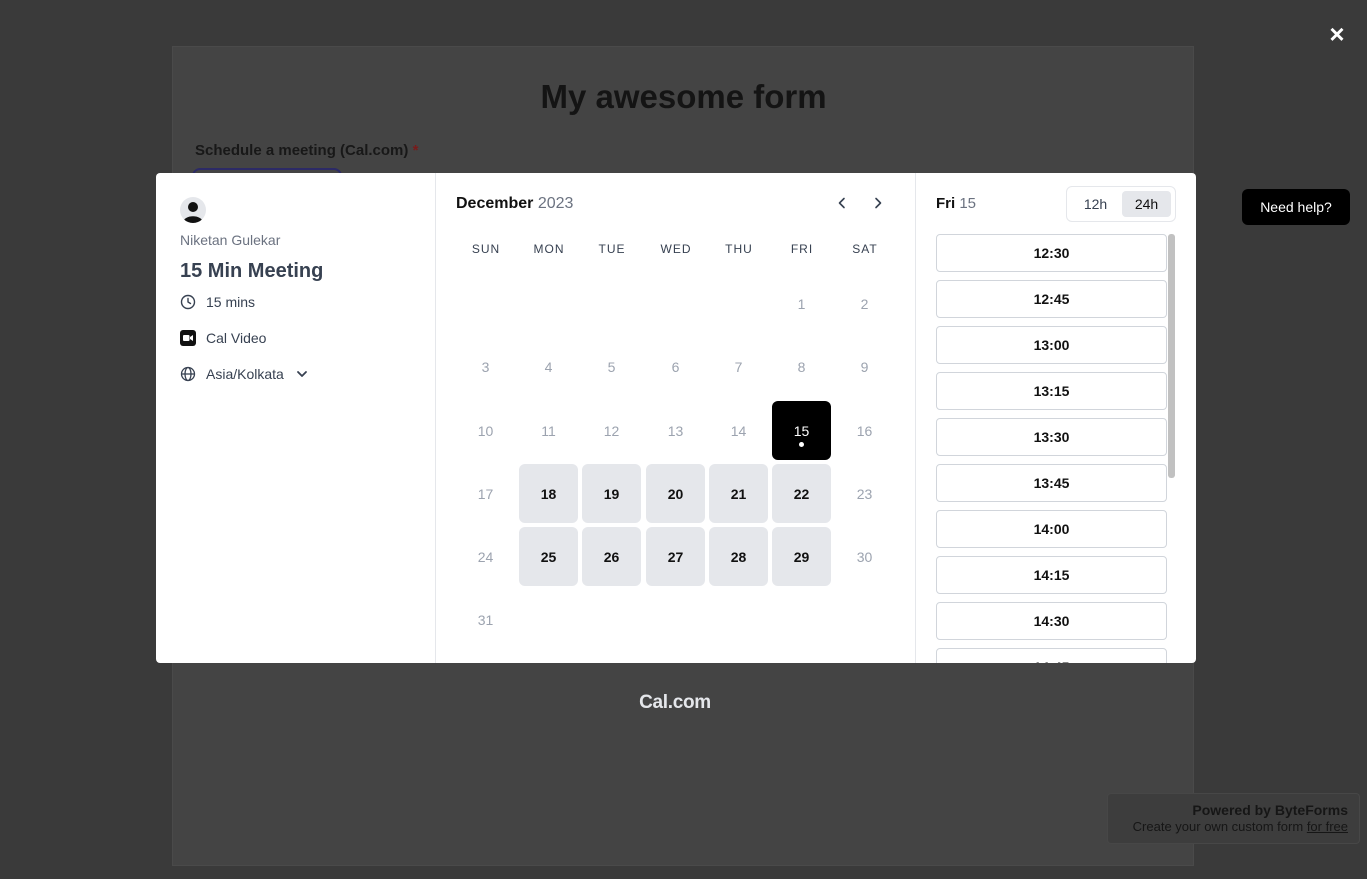  Describe the element at coordinates (738, 366) in the screenshot. I see `calendar-day-7: 7` at that location.